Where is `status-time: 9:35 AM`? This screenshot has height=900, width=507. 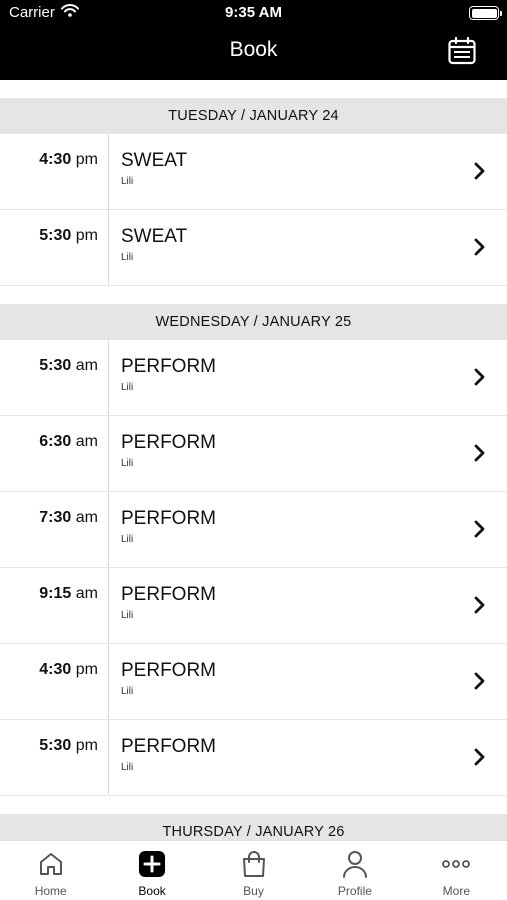
status-time: 9:35 AM is located at coordinates (253, 12).